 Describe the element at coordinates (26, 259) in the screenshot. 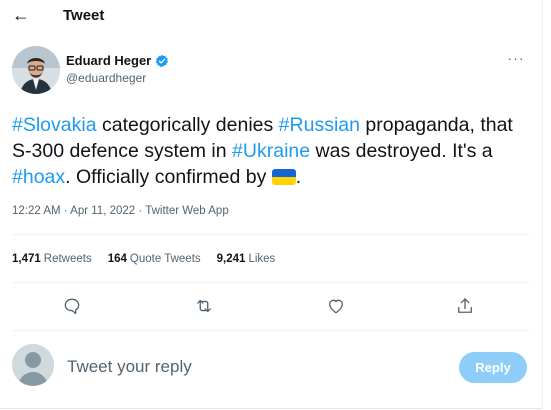

I see `retweets-count: 1,471` at that location.